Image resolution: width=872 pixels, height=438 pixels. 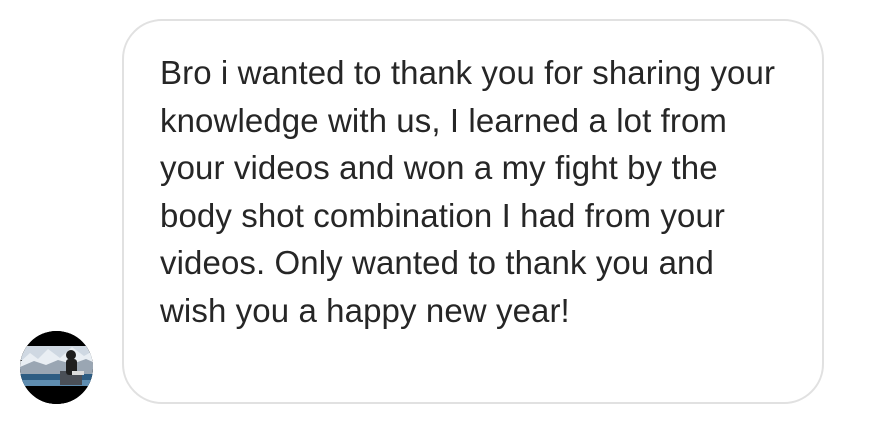 I want to click on profile-photo-icon, so click(x=56, y=367).